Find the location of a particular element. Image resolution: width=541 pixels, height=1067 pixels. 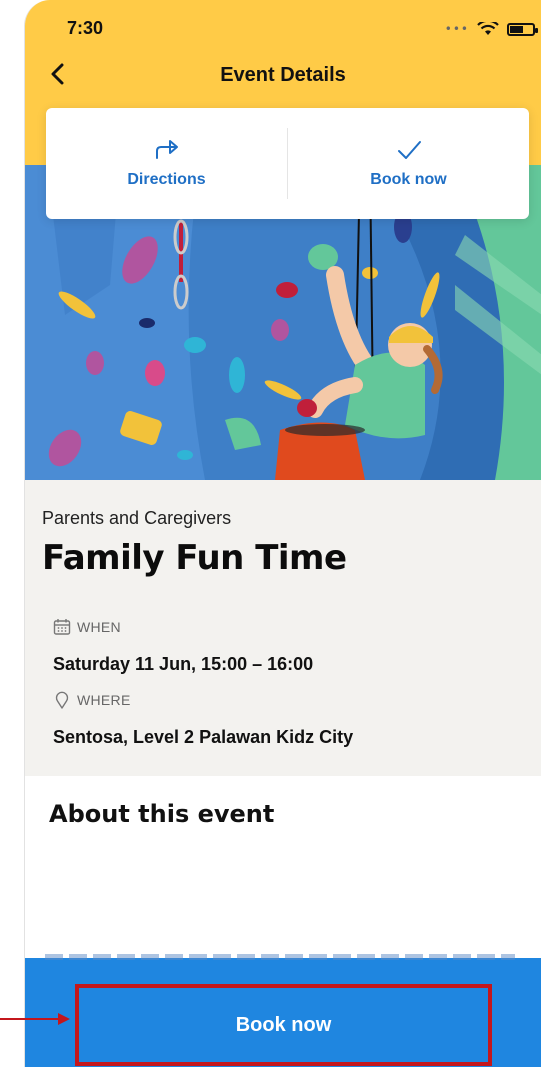

bottom-action-bar: Book now is located at coordinates (283, 1010).